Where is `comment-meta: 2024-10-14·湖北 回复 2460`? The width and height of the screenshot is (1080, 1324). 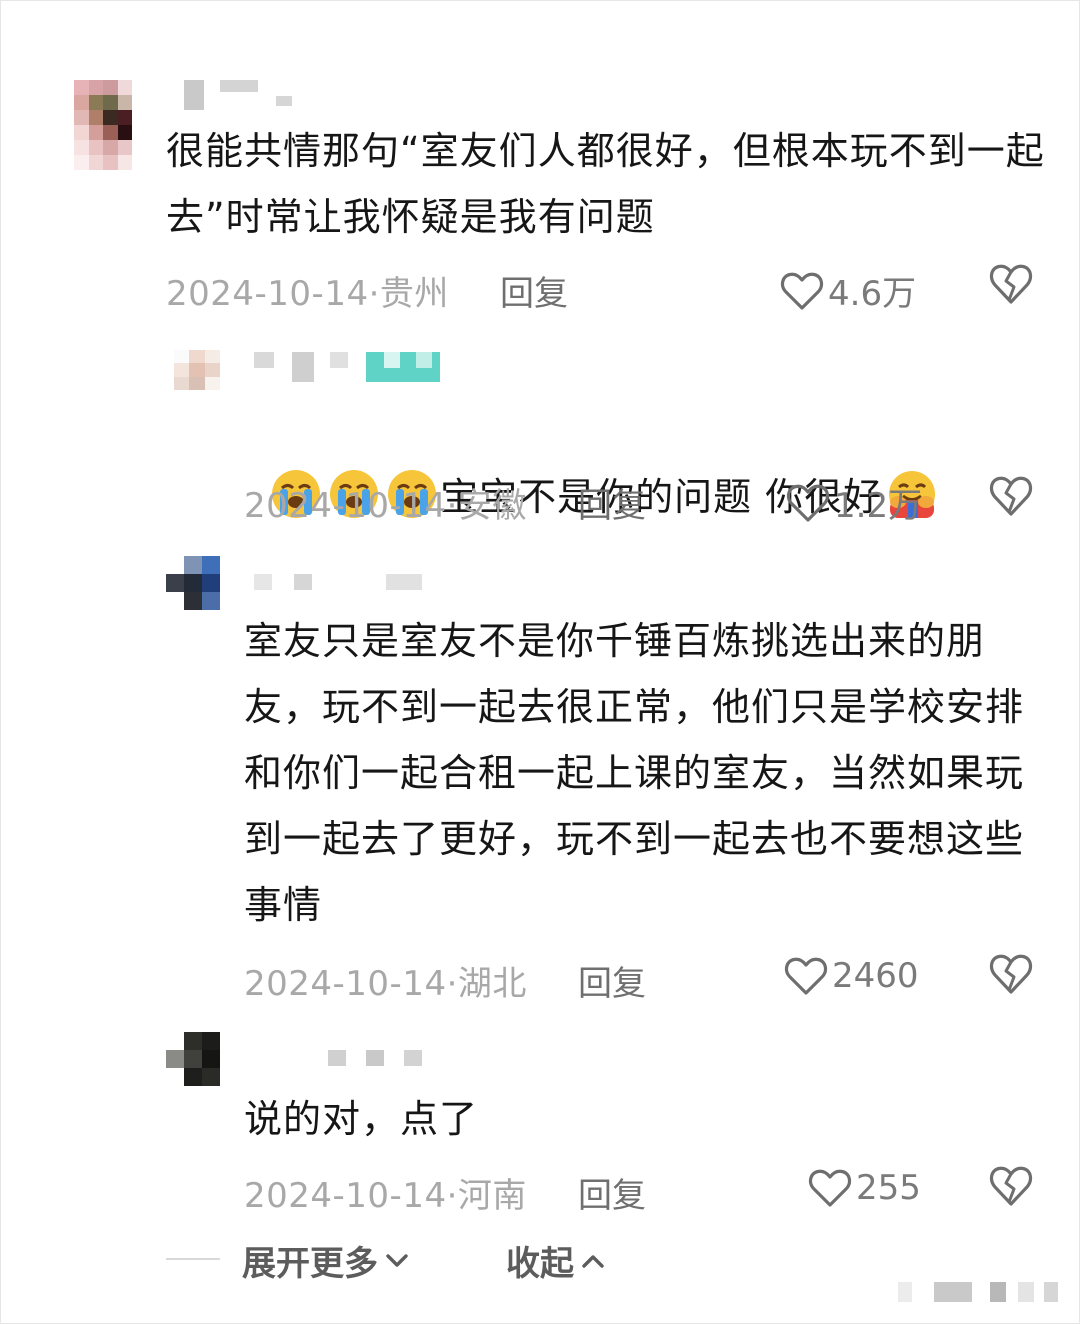
comment-meta: 2024-10-14·湖北 回复 2460 is located at coordinates (644, 979).